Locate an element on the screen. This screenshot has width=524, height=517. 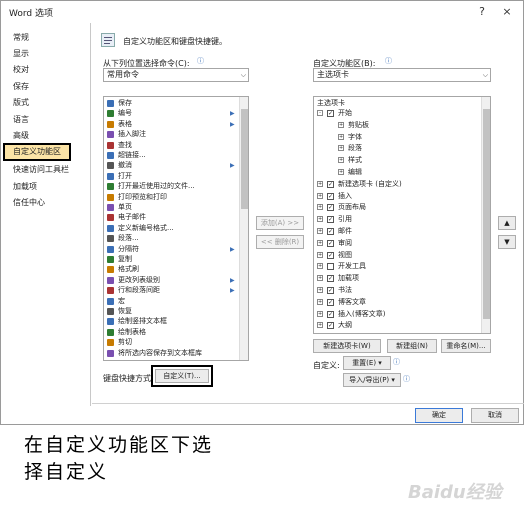
sidebar-item-10: 信任中心 is located at coordinates (29, 203).